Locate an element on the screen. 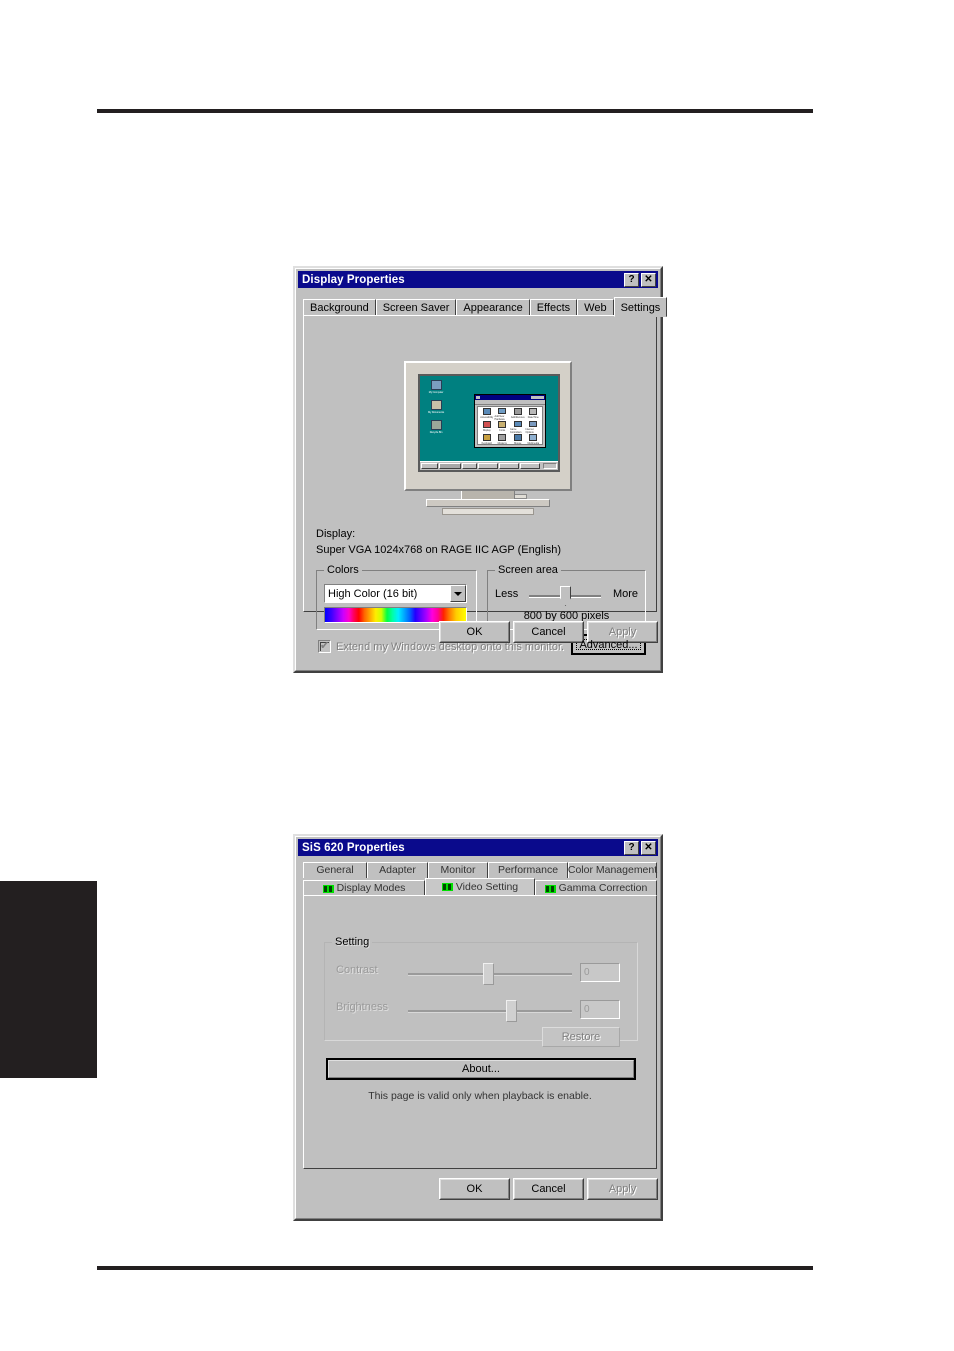  tab-adapter: Adapter is located at coordinates (397, 870).